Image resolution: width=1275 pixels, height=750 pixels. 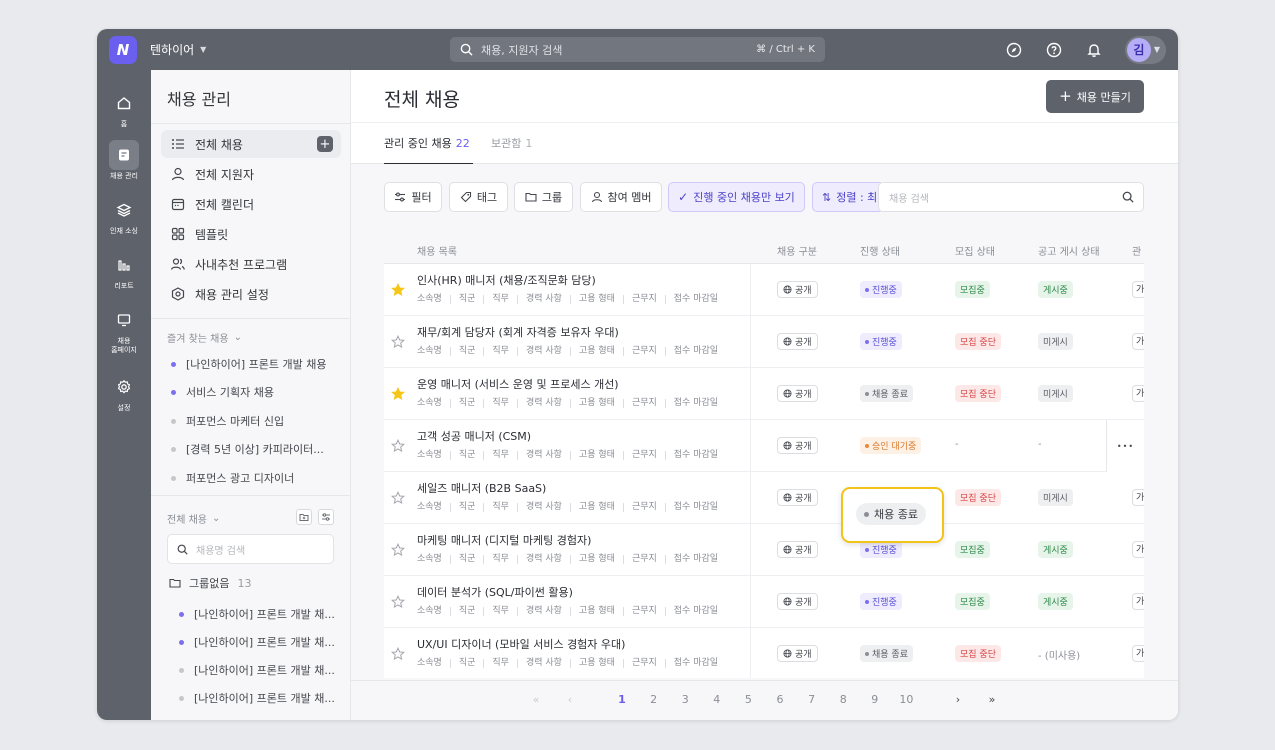 What do you see at coordinates (506, 143) in the screenshot?
I see `tab-label: 보관함` at bounding box center [506, 143].